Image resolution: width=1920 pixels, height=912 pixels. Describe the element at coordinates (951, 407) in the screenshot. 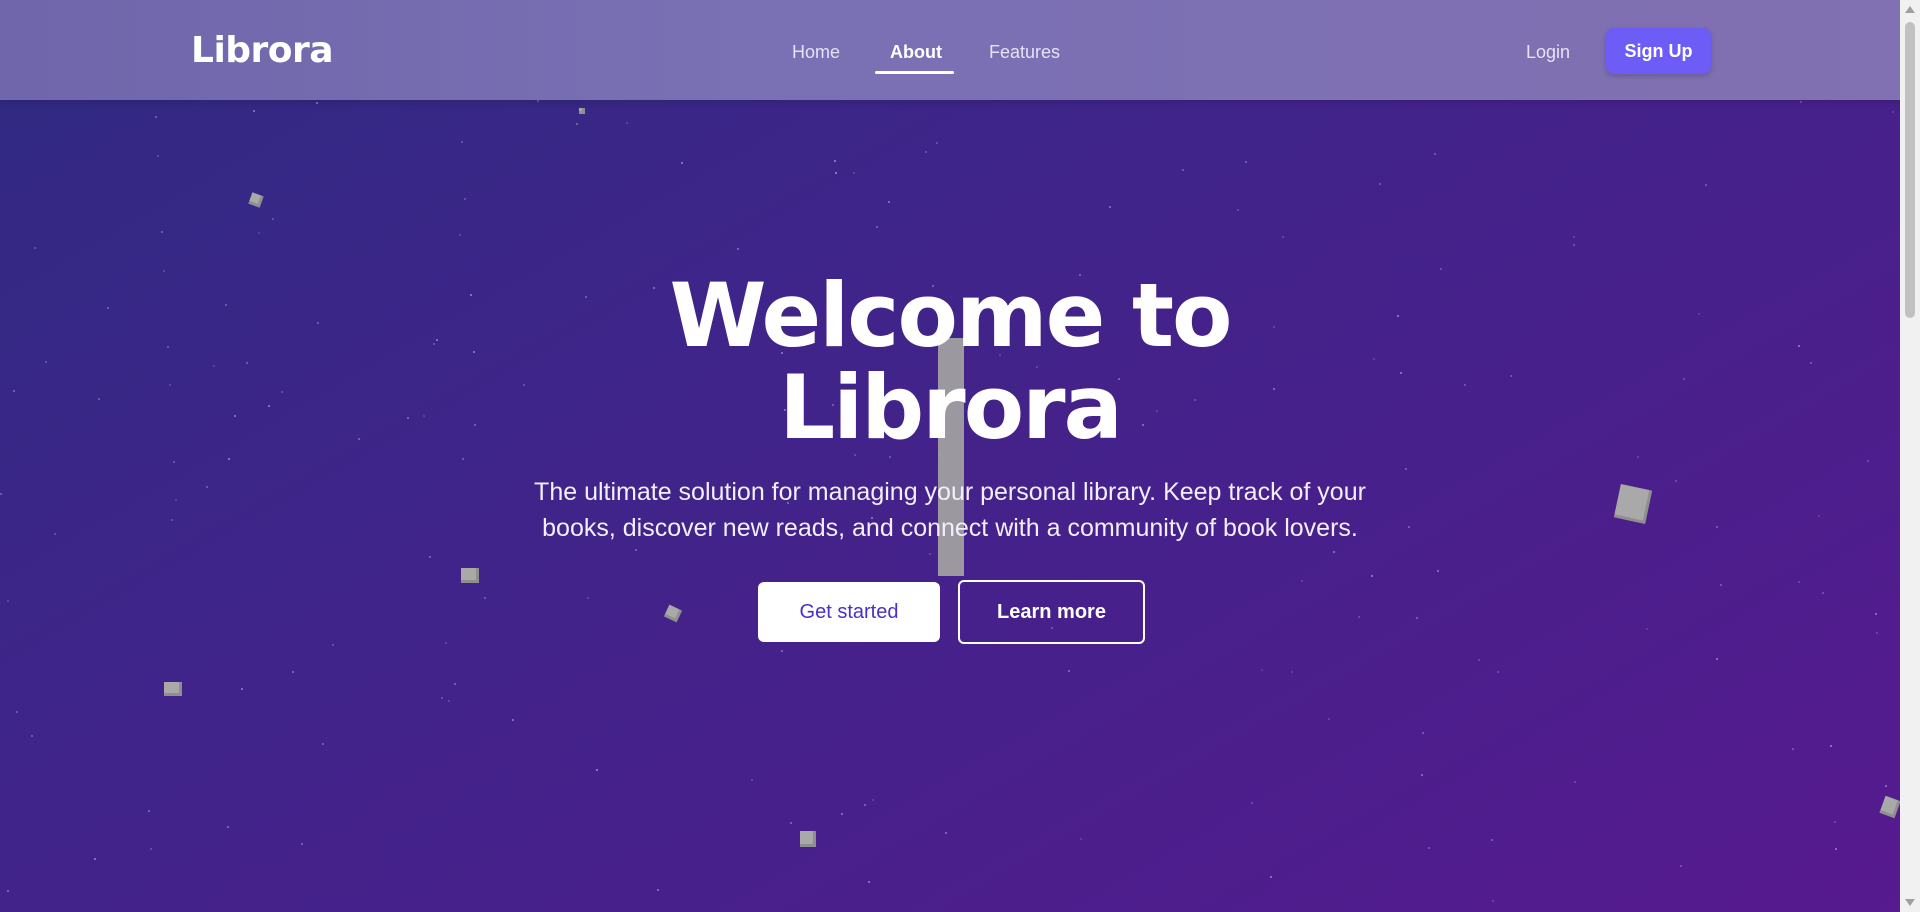

I see `hero-title-line-2: Librora` at that location.